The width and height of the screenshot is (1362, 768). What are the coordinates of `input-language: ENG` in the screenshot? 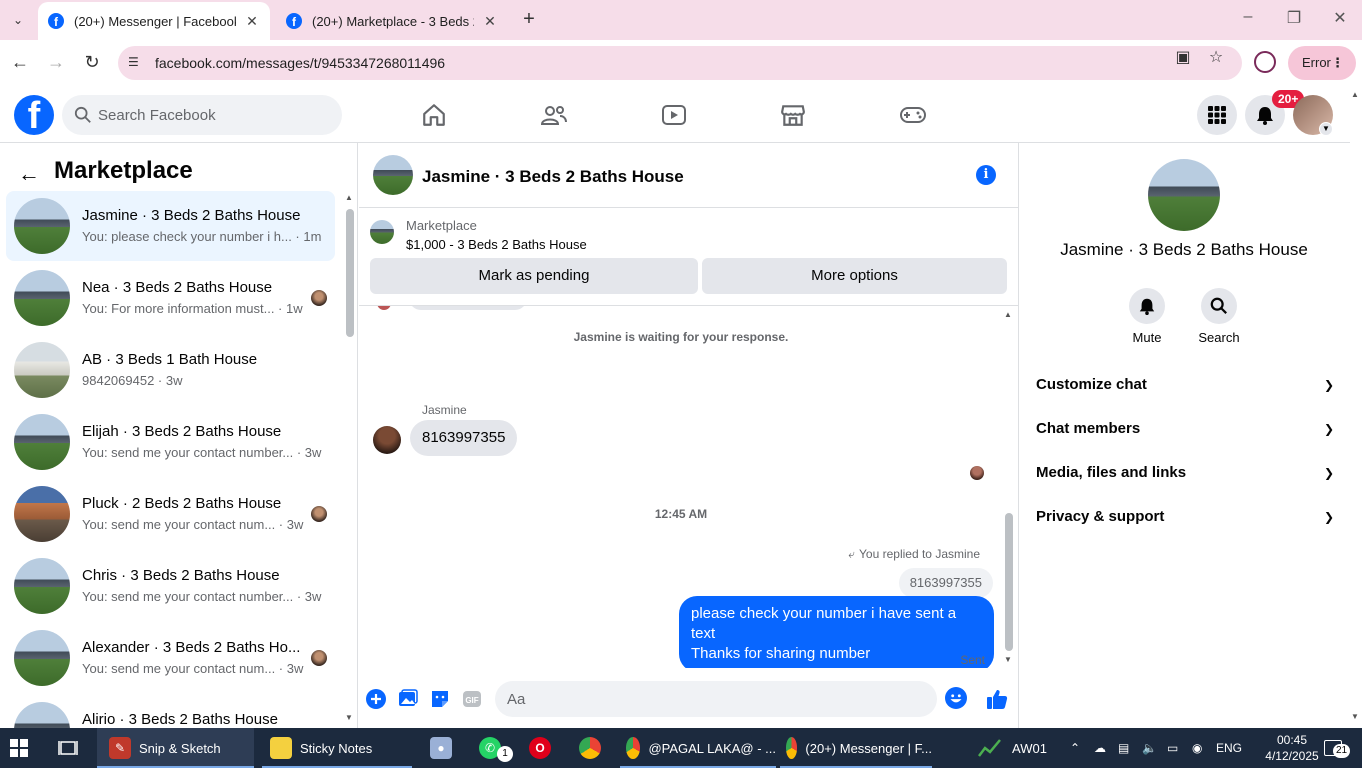 It's located at (1229, 748).